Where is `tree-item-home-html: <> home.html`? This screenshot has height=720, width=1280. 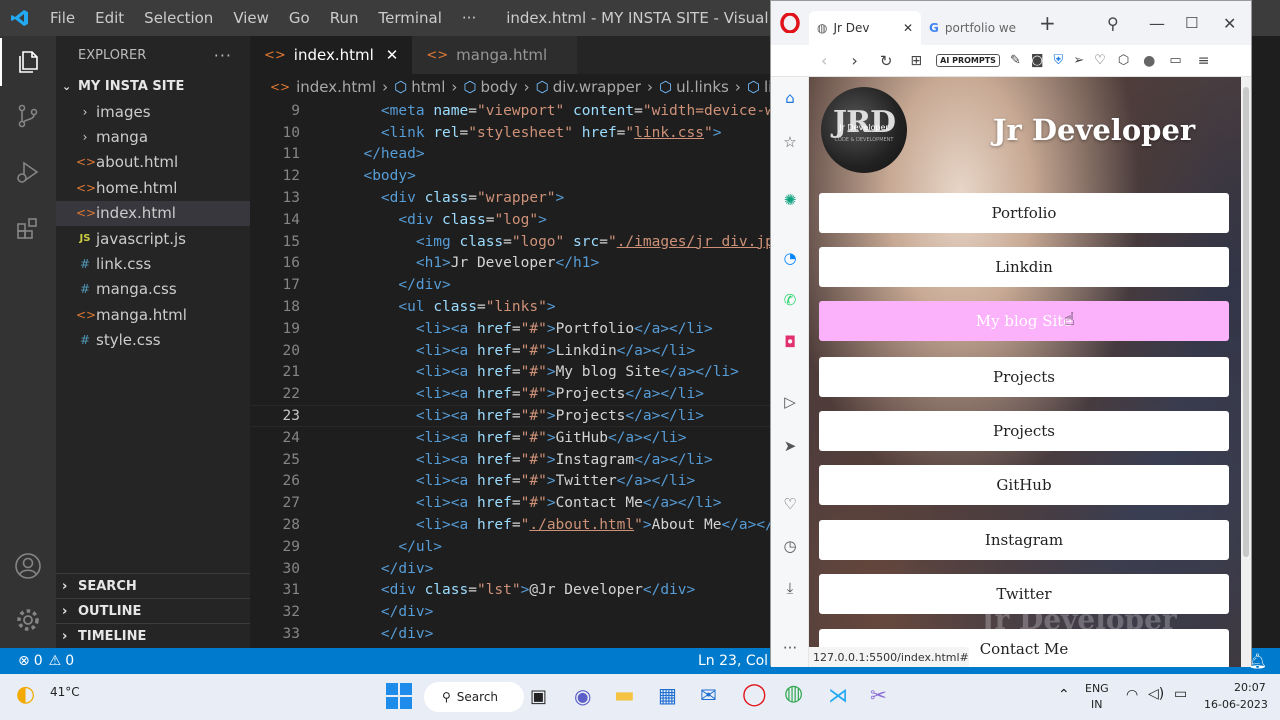
tree-item-home-html: <> home.html is located at coordinates (153, 187).